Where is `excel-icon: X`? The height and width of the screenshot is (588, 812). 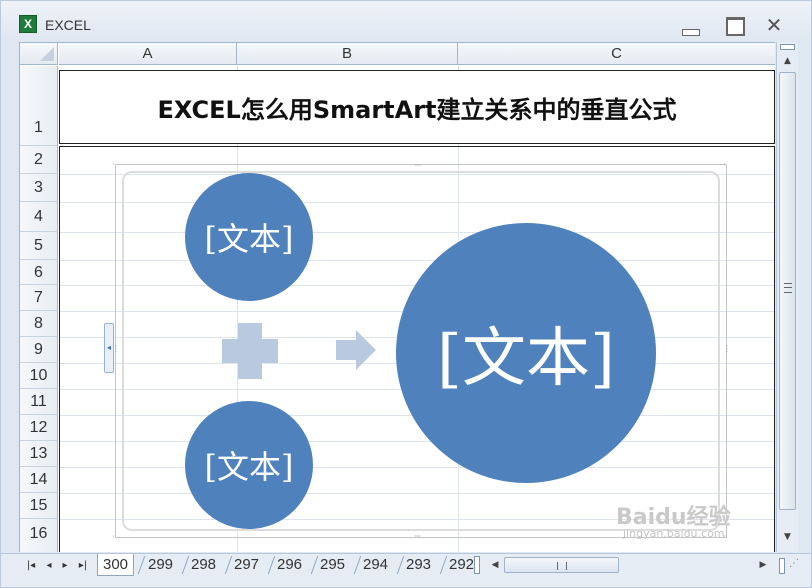
excel-icon: X is located at coordinates (28, 24).